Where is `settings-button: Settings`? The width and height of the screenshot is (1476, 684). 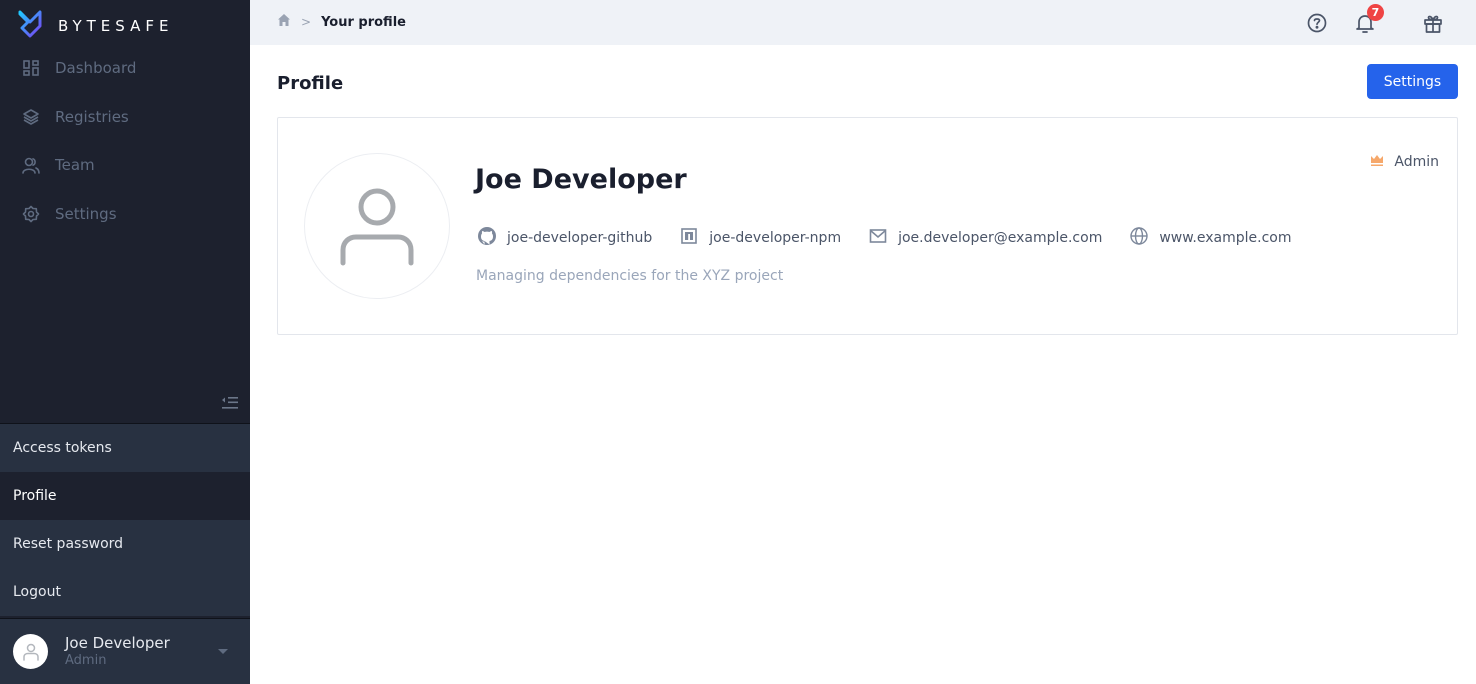 settings-button: Settings is located at coordinates (1412, 81).